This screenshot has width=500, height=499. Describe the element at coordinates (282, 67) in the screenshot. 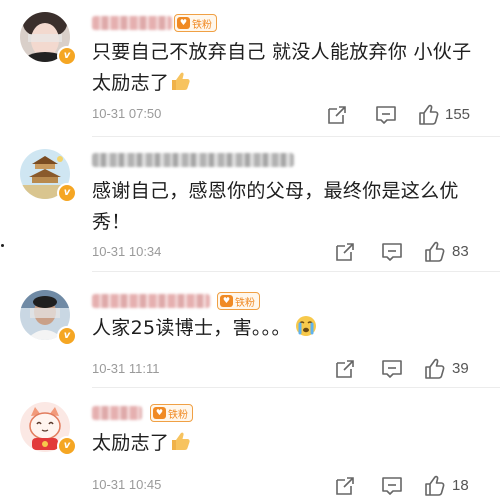

I see `comment-text-body: 只要自己不放弃自己 就没人能放弃你 小伙子太励志了` at that location.